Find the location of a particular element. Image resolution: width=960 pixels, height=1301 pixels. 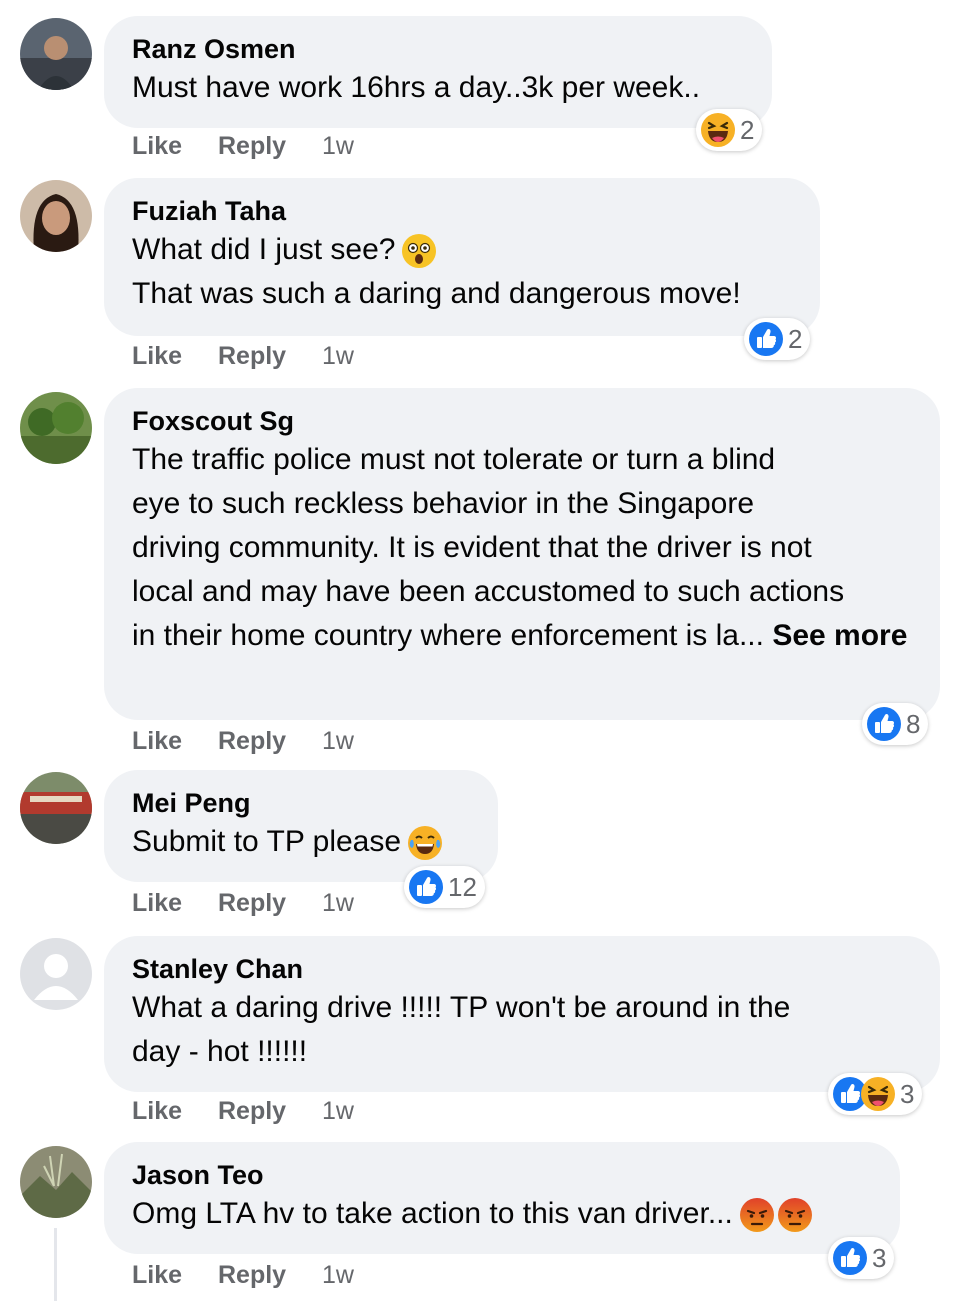

tears-of-joy-emoji-icon is located at coordinates (425, 843).